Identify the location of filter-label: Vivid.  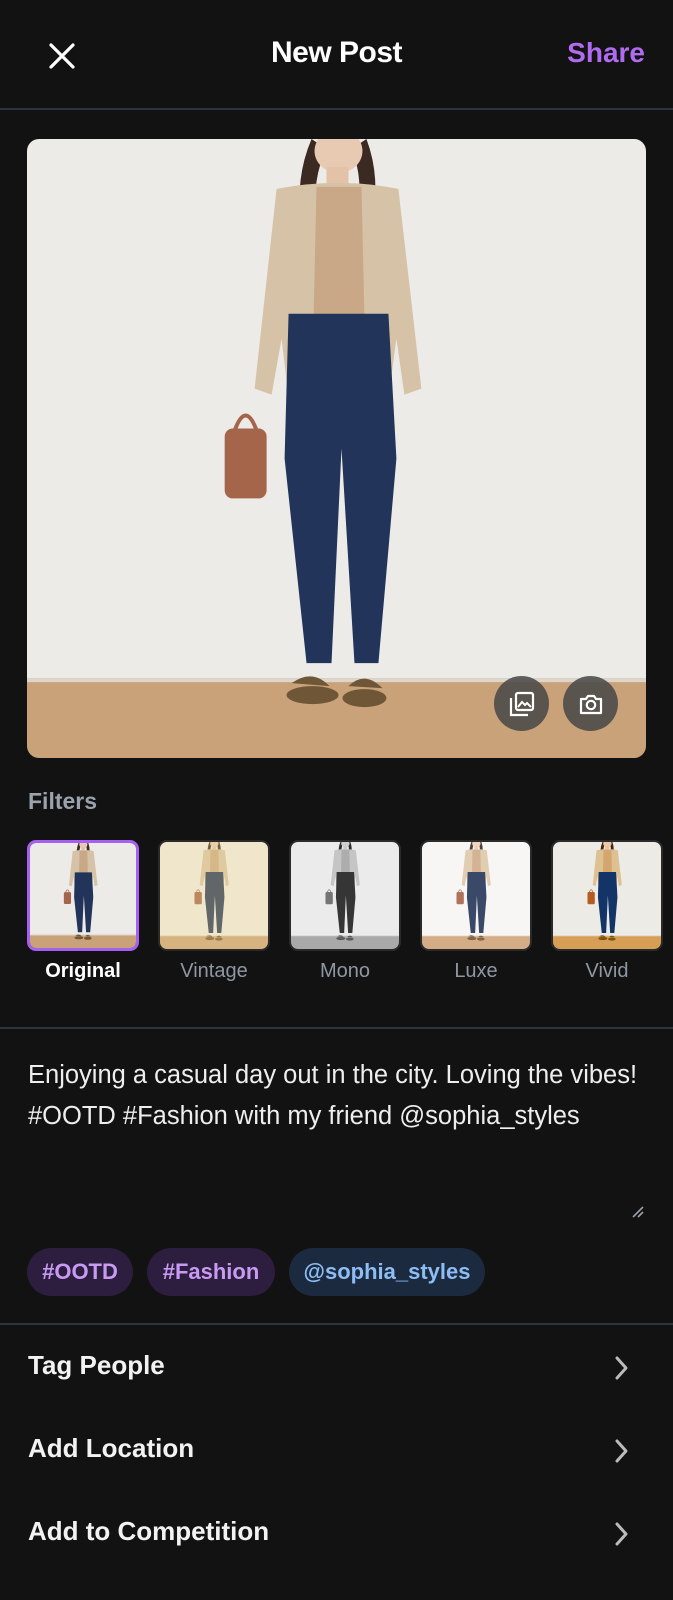
(607, 971).